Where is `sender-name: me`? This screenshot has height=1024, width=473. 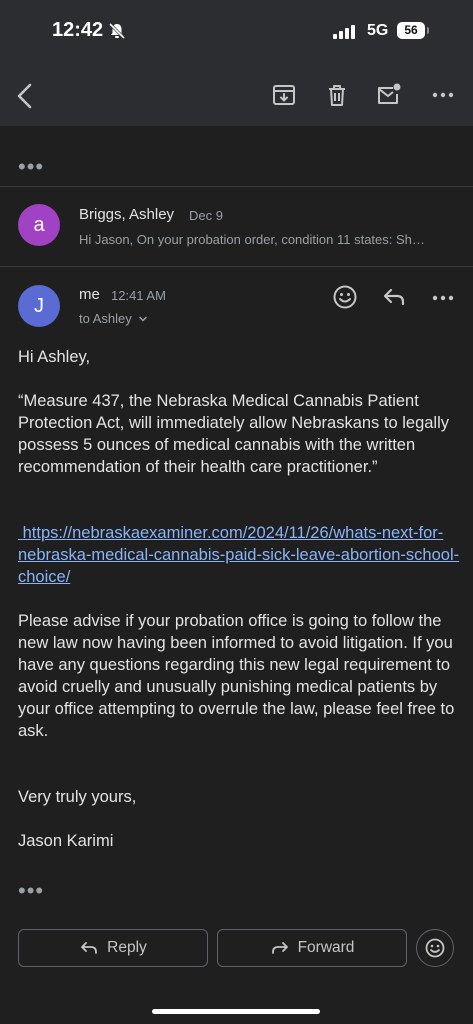 sender-name: me is located at coordinates (89, 294).